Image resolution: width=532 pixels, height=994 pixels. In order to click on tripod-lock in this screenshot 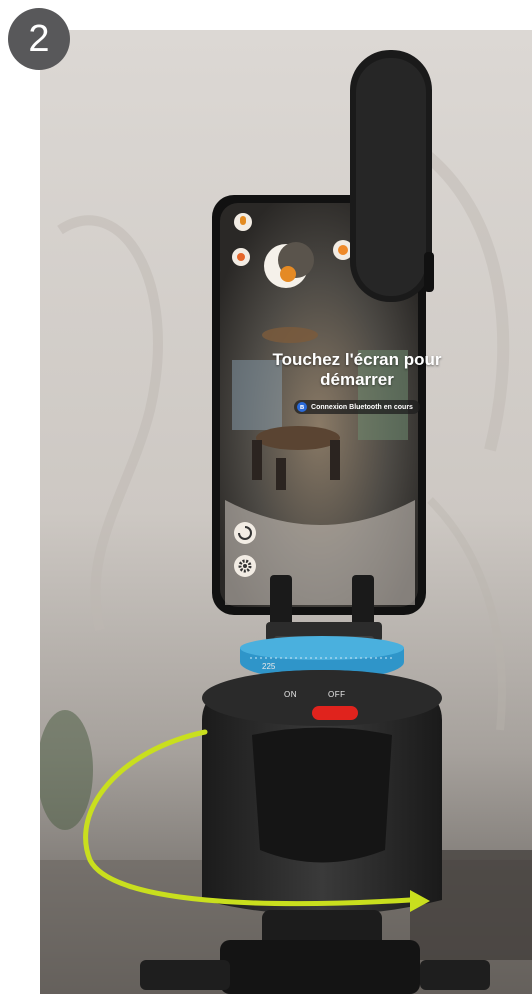, I will do `click(322, 795)`.